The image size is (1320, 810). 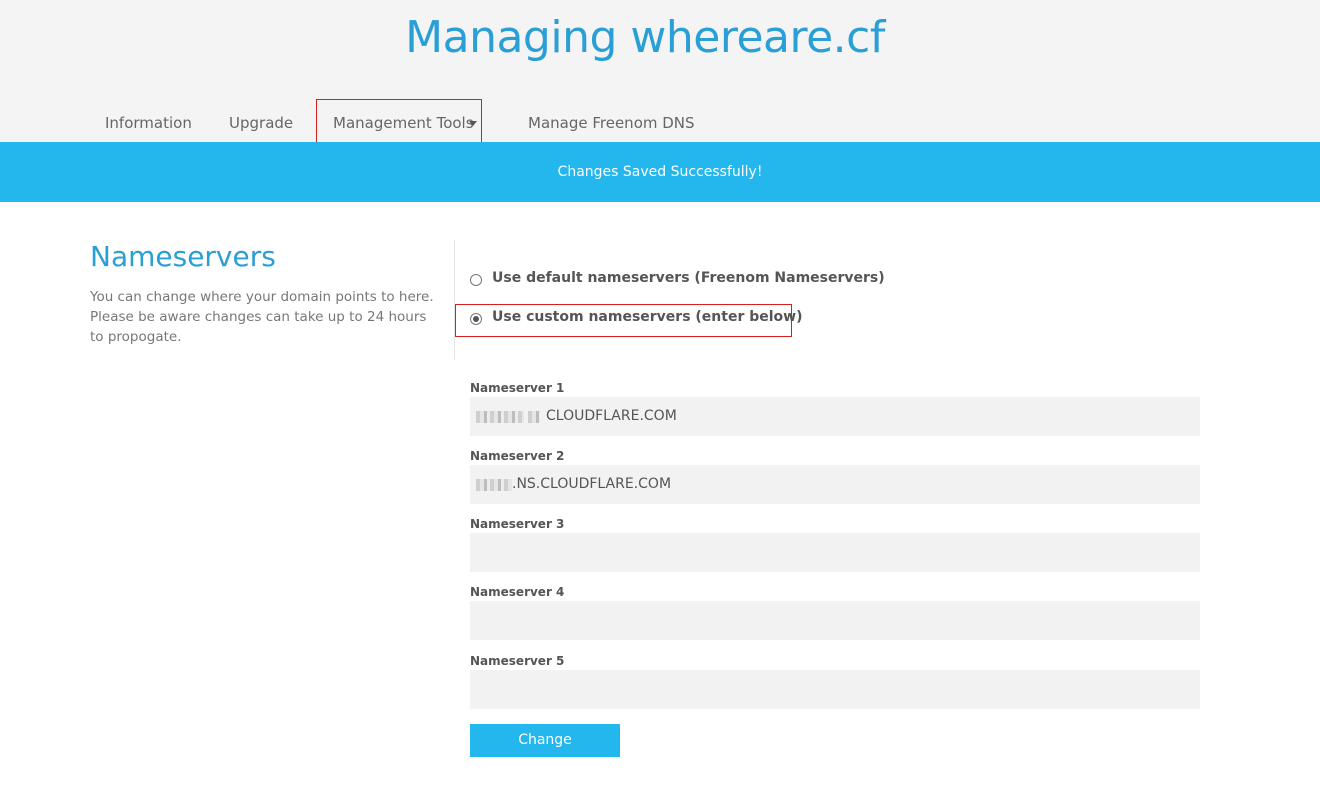 I want to click on section-divider, so click(x=454, y=300).